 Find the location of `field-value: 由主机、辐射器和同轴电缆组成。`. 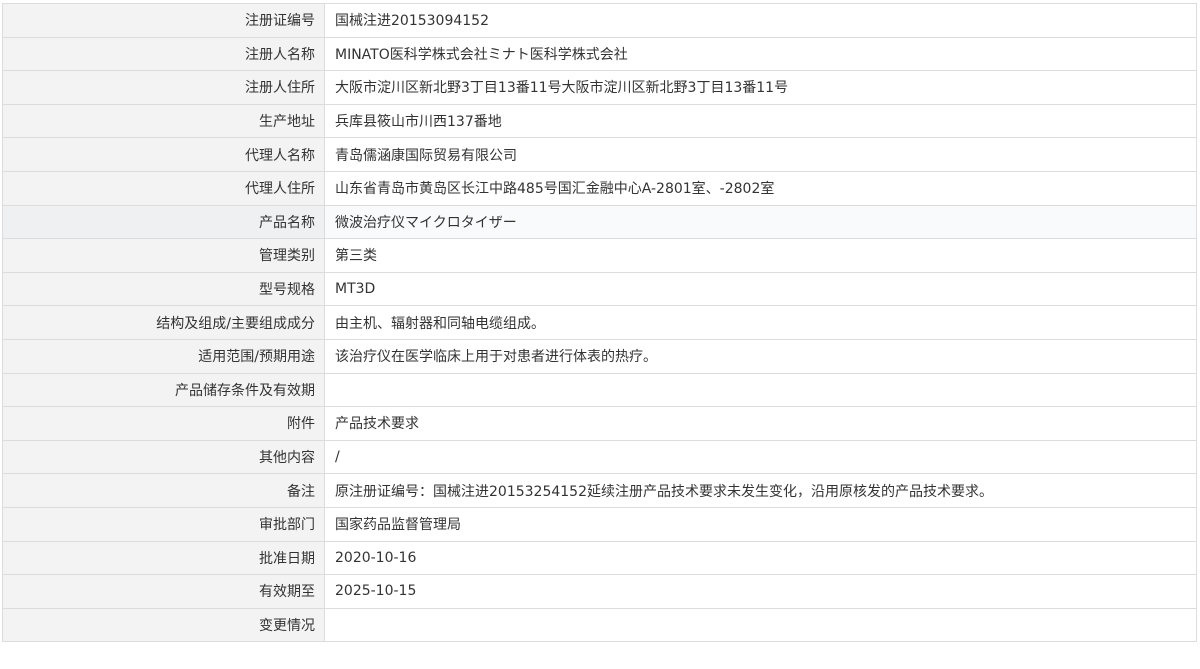

field-value: 由主机、辐射器和同轴电缆组成。 is located at coordinates (760, 322).